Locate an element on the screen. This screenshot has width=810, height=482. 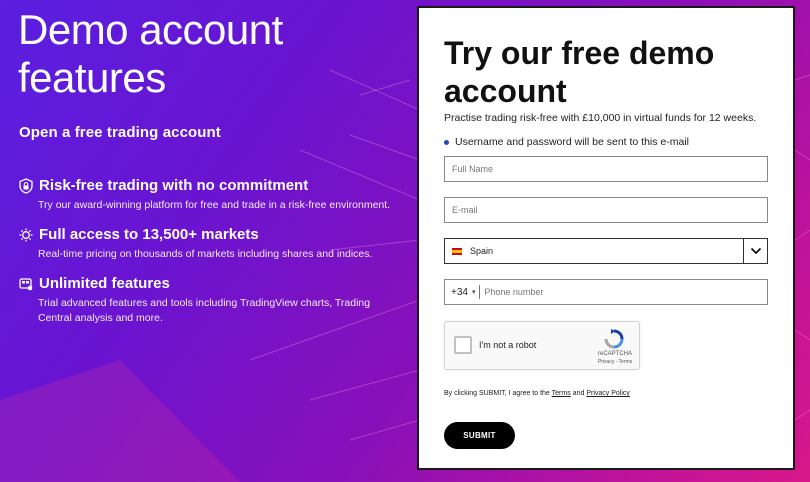
form-title: Try our free demo account is located at coordinates (579, 72).